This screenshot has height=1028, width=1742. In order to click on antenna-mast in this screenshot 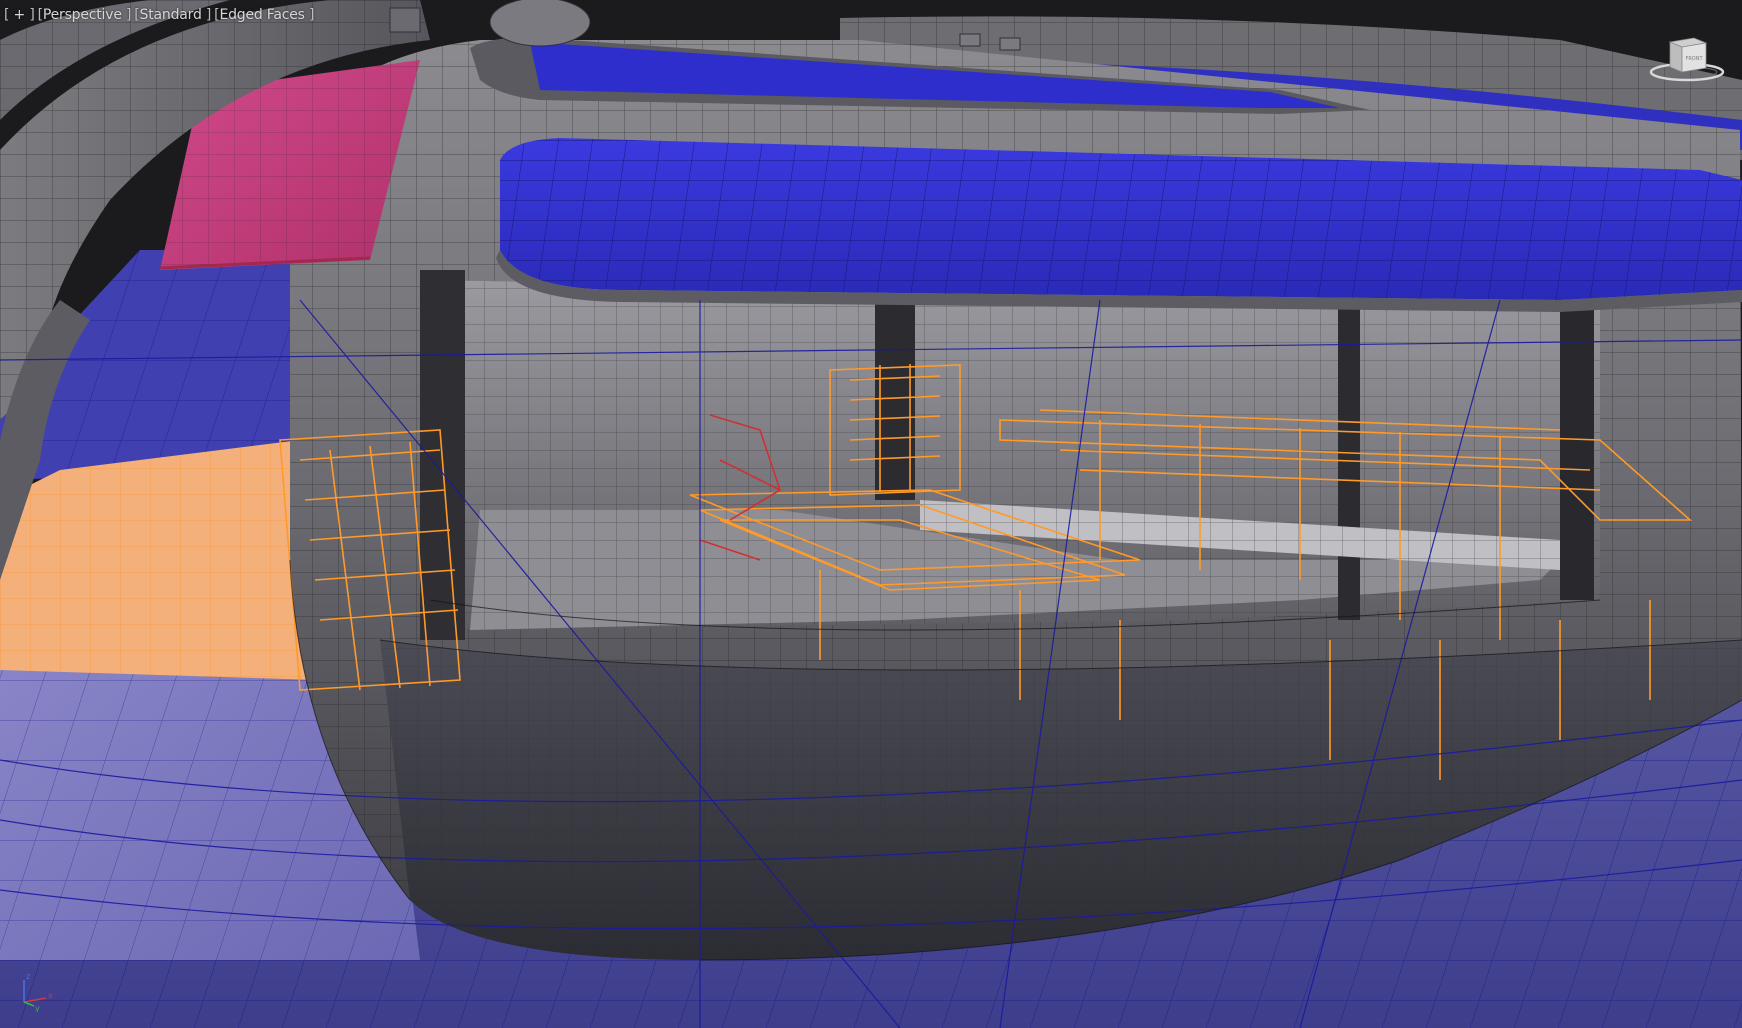, I will do `click(405, 20)`.